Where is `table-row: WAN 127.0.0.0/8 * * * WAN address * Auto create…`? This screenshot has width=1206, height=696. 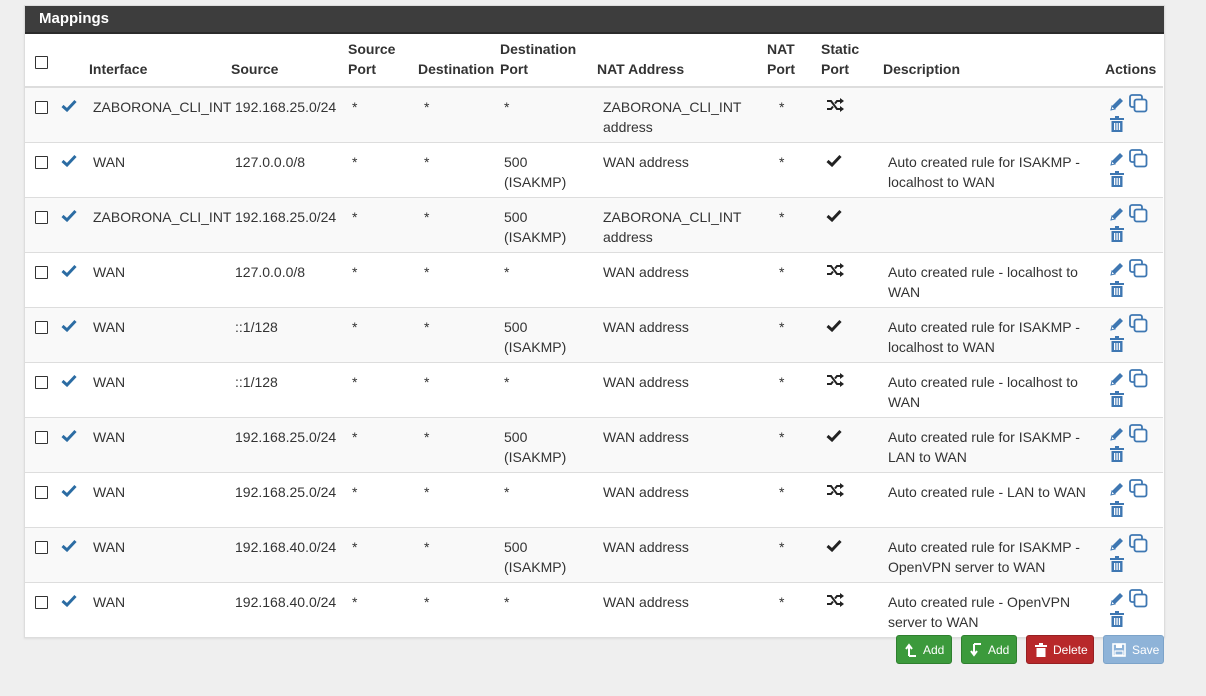 table-row: WAN 127.0.0.0/8 * * * WAN address * Auto create… is located at coordinates (594, 280).